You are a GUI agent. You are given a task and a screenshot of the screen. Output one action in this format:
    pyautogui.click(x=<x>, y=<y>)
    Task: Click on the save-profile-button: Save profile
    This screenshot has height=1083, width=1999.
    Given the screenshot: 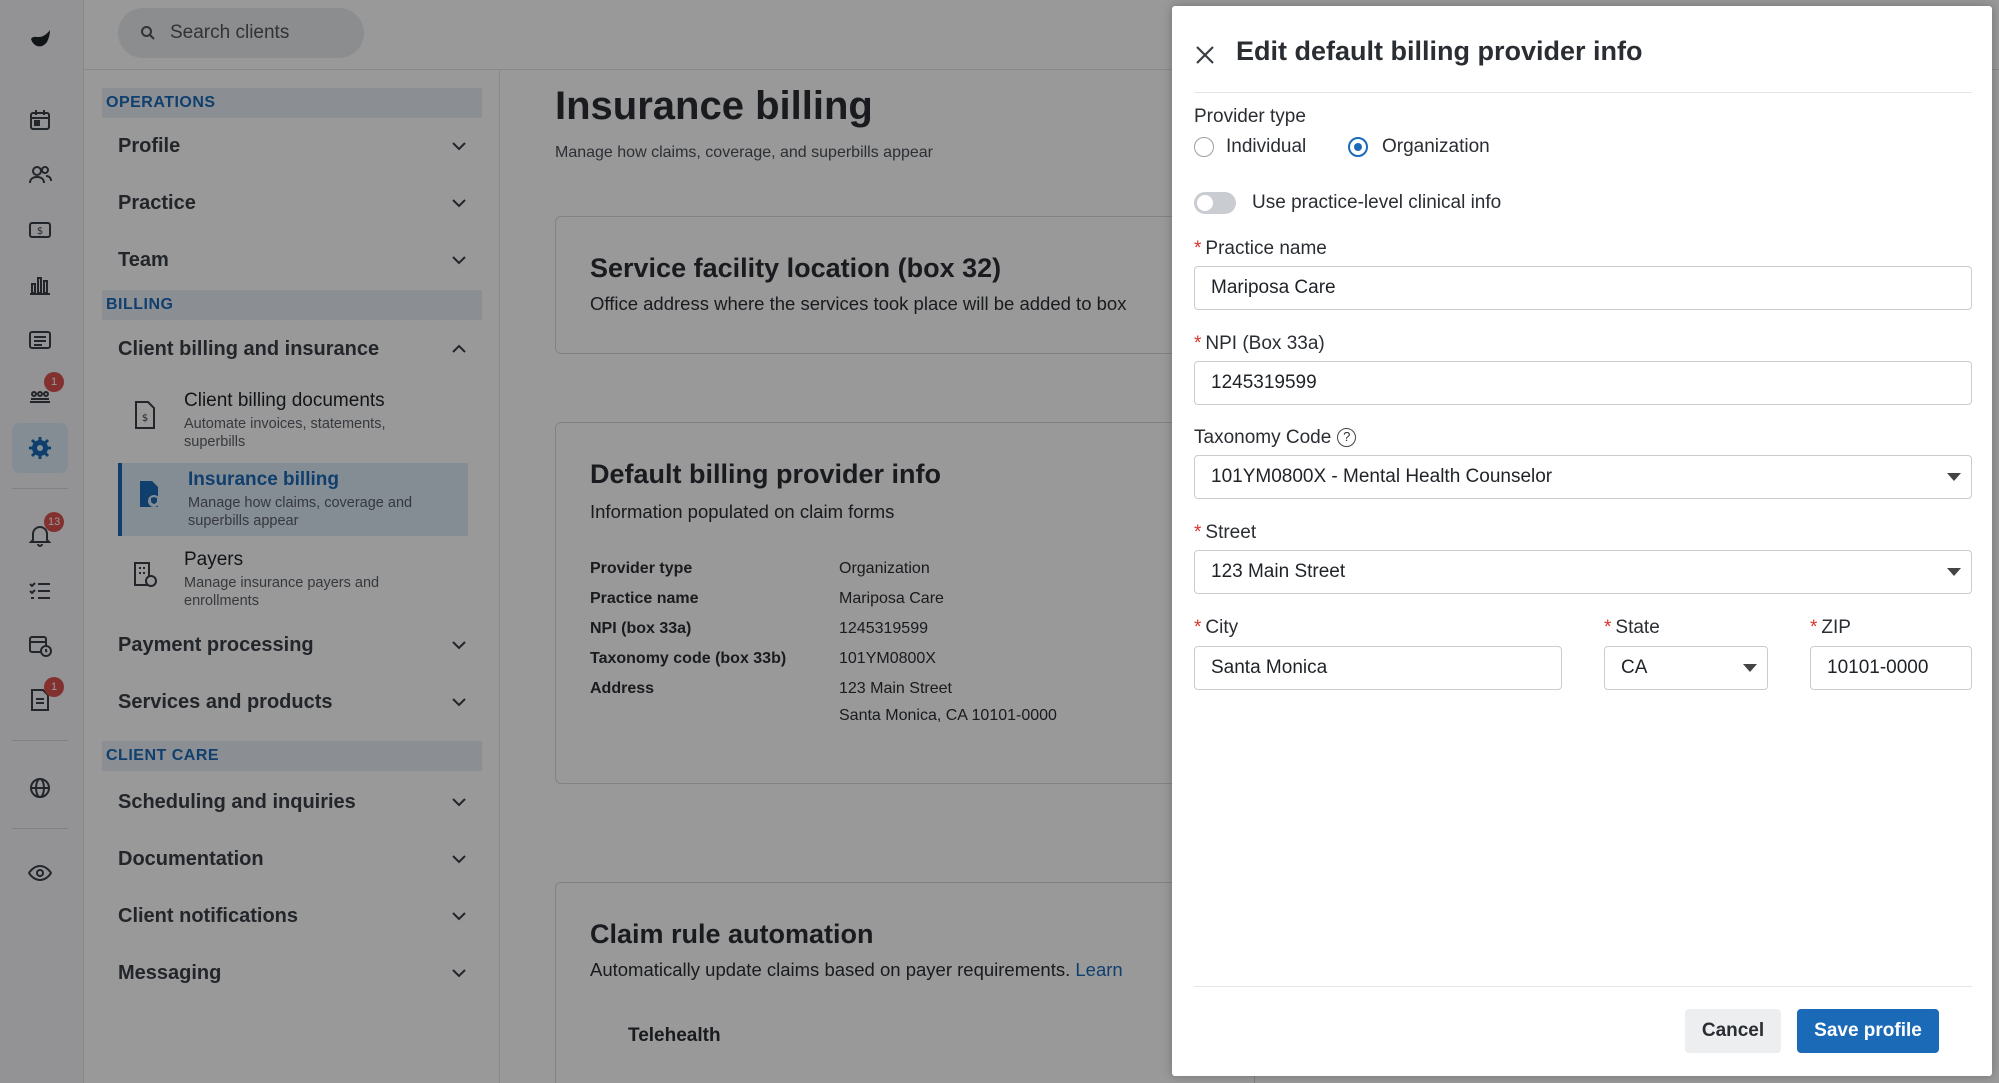 What is the action you would take?
    pyautogui.click(x=1868, y=1031)
    